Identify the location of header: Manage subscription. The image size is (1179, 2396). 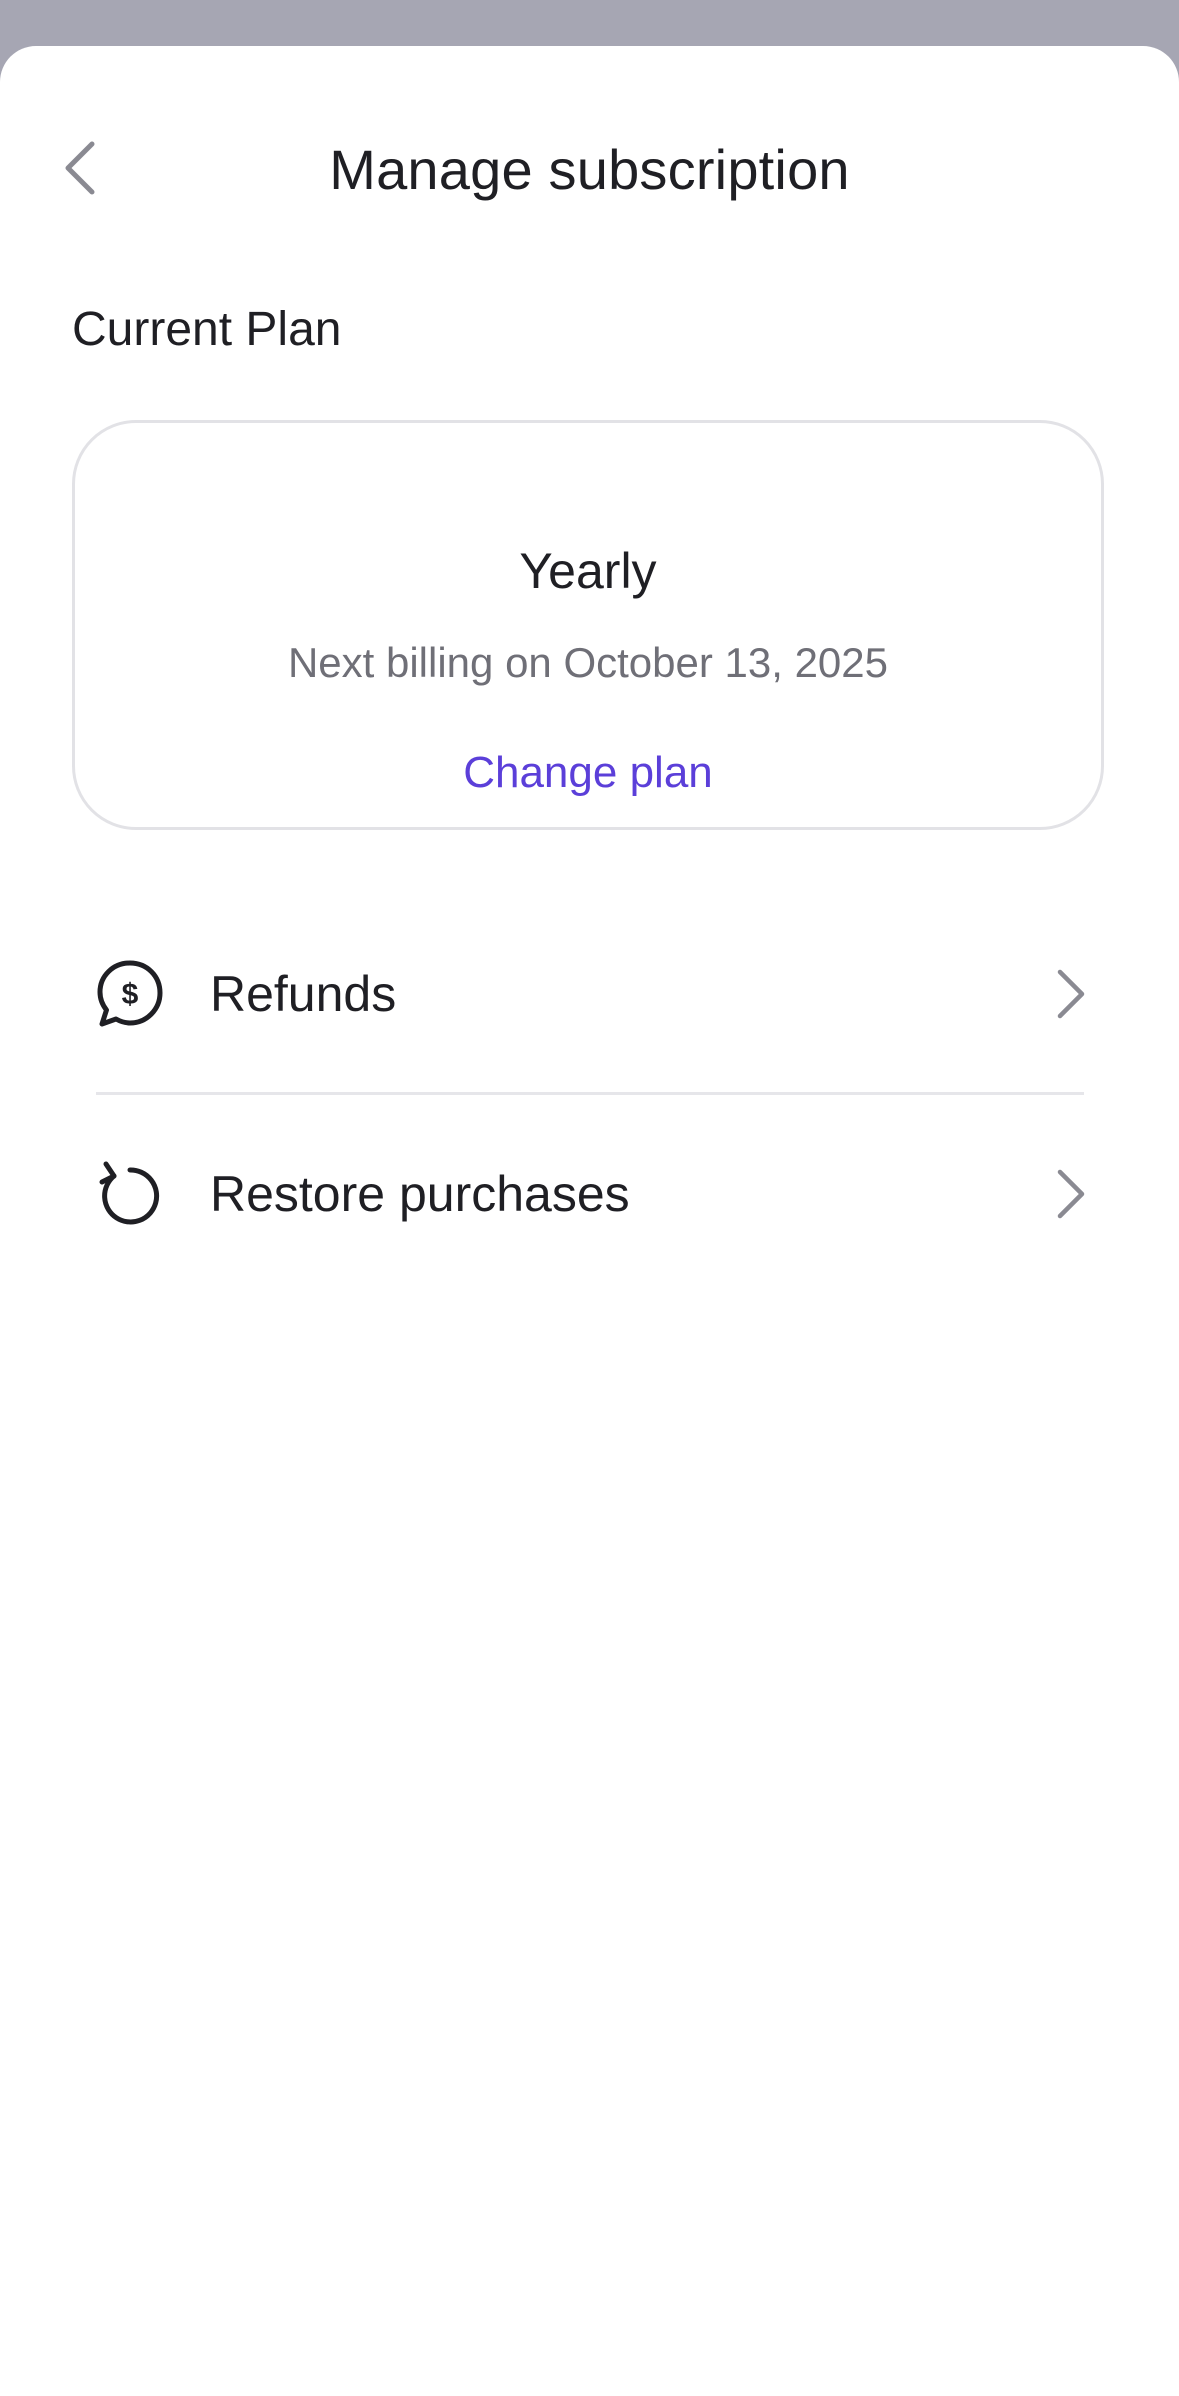
(589, 166).